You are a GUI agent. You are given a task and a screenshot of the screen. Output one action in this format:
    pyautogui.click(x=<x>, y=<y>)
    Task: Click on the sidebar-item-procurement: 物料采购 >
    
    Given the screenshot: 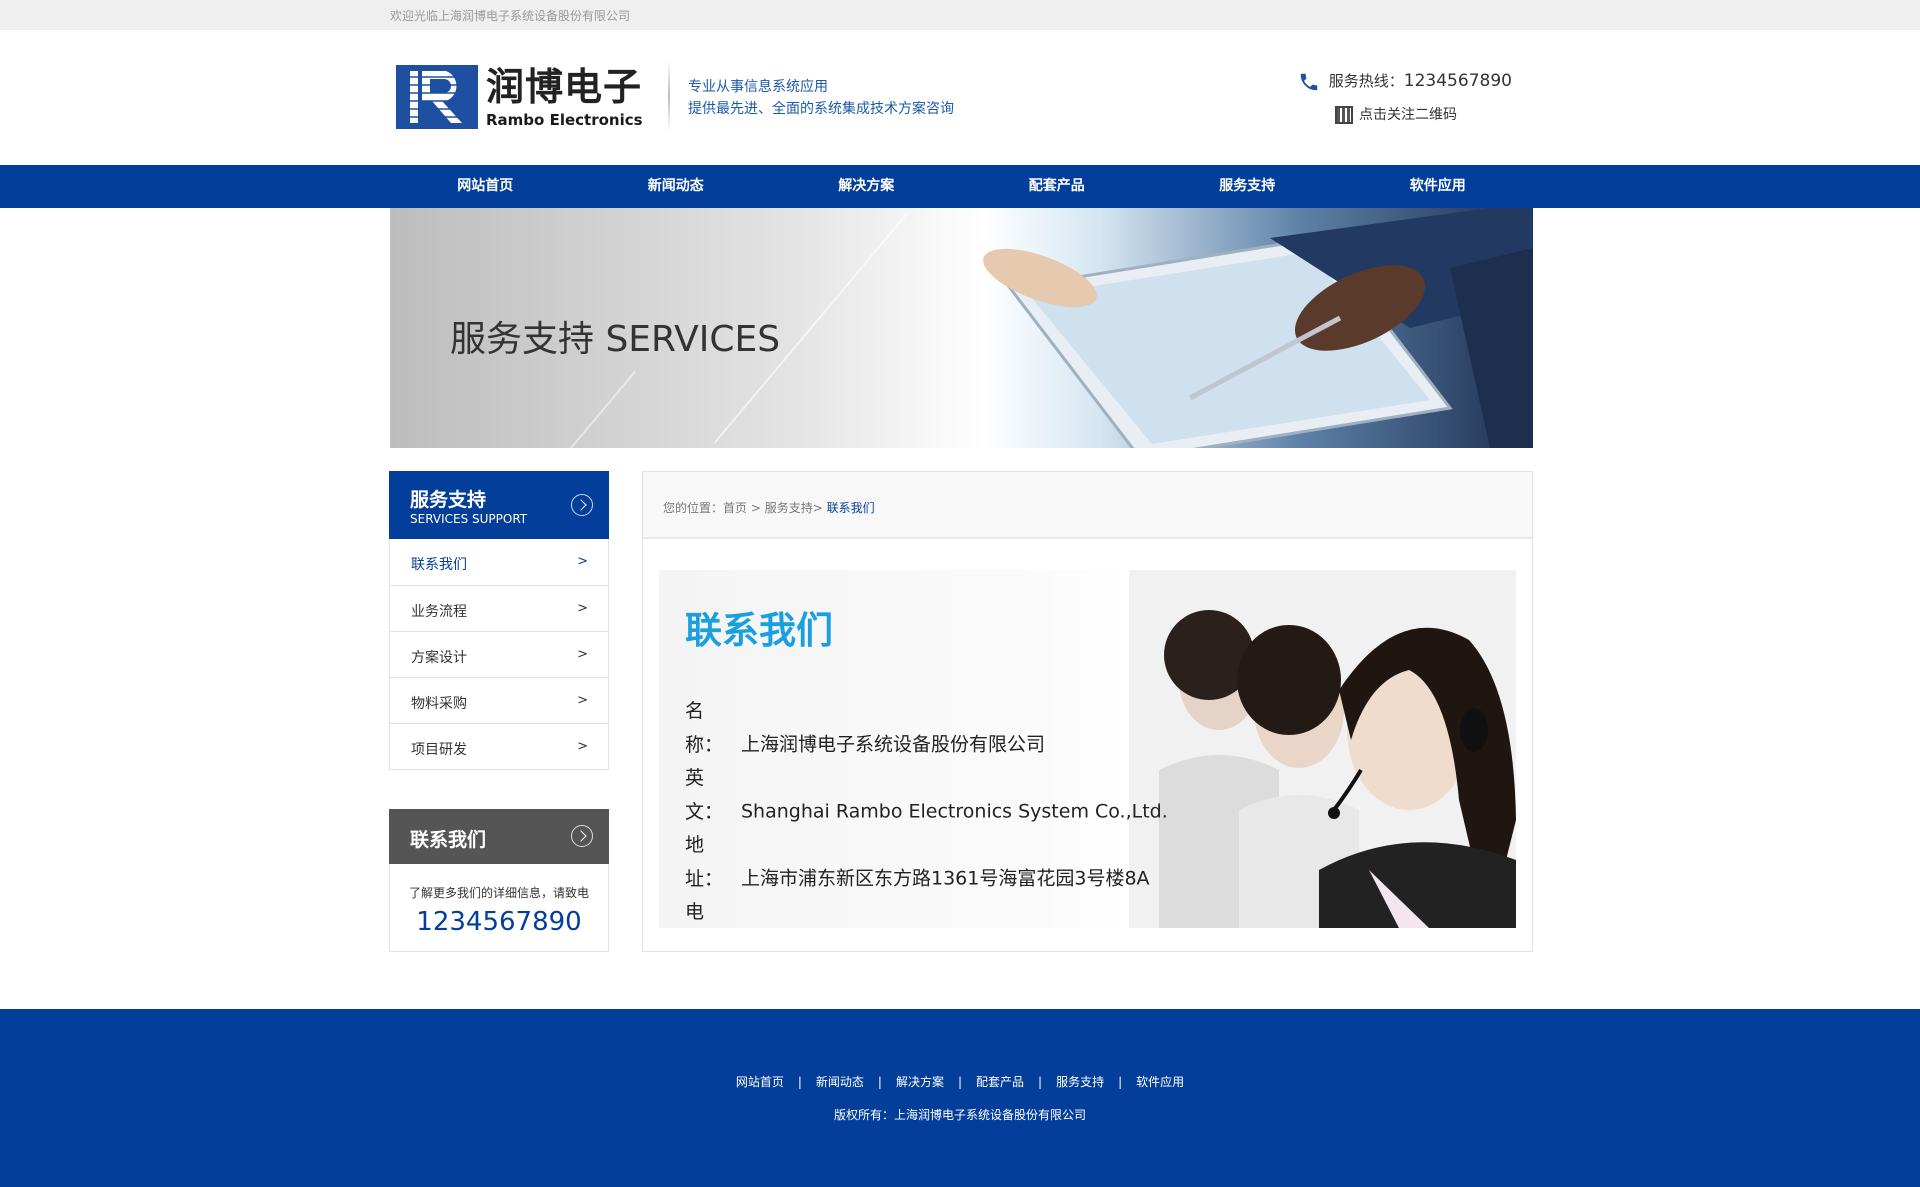 What is the action you would take?
    pyautogui.click(x=499, y=700)
    